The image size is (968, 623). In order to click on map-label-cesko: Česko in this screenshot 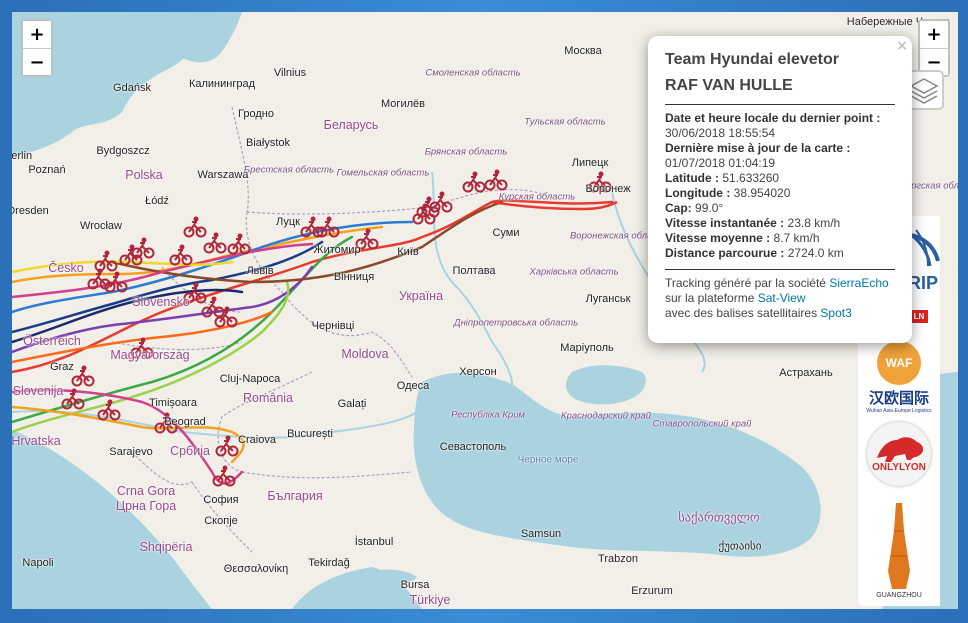, I will do `click(66, 268)`.